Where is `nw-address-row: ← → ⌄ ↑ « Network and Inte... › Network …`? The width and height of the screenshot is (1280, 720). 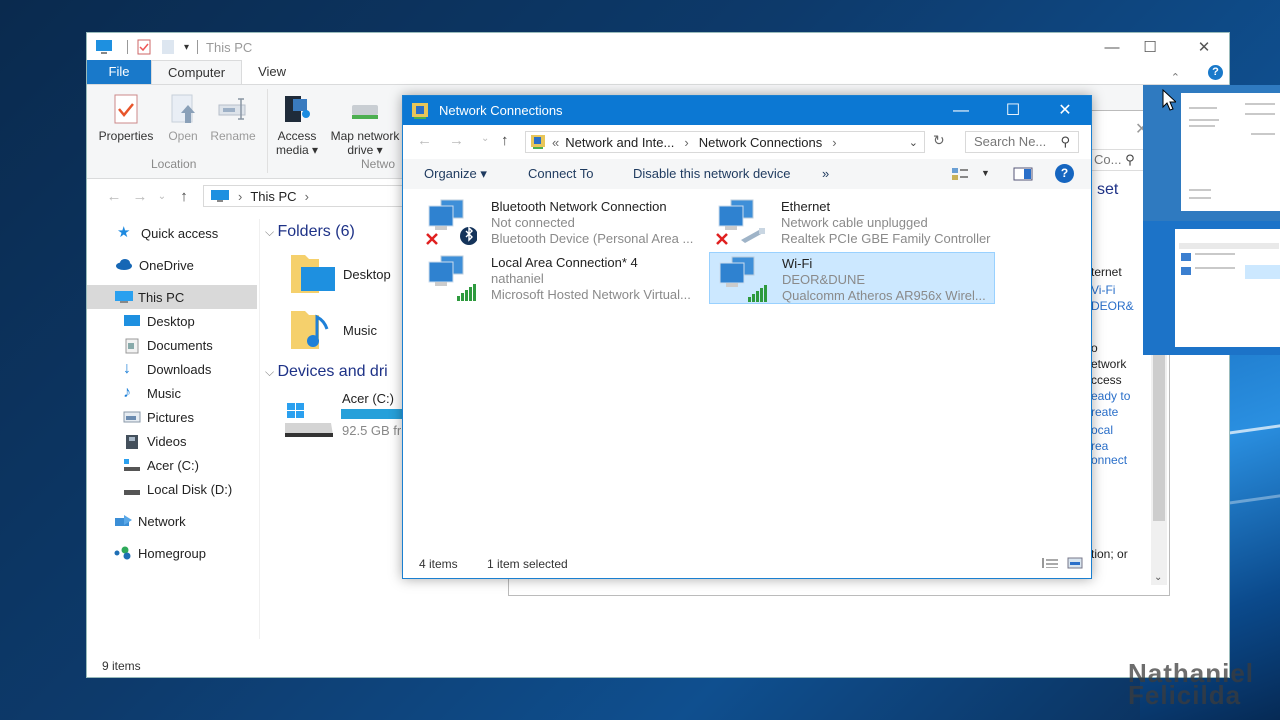
nw-address-row: ← → ⌄ ↑ « Network and Inte... › Network … is located at coordinates (747, 142).